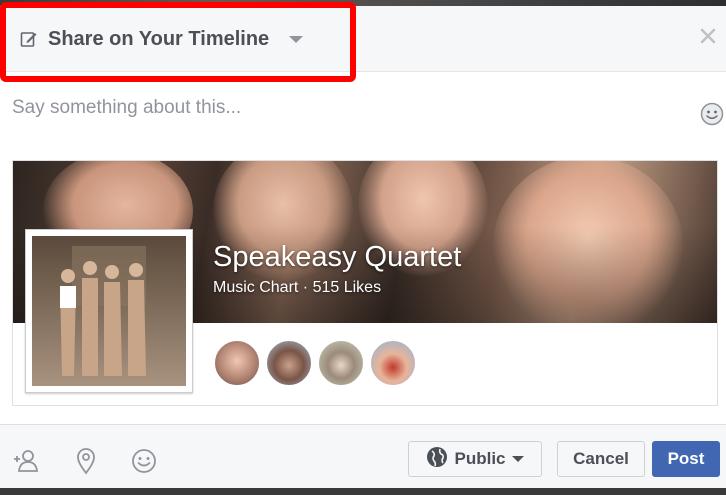 The image size is (726, 495). What do you see at coordinates (480, 458) in the screenshot?
I see `audience-label: Public` at bounding box center [480, 458].